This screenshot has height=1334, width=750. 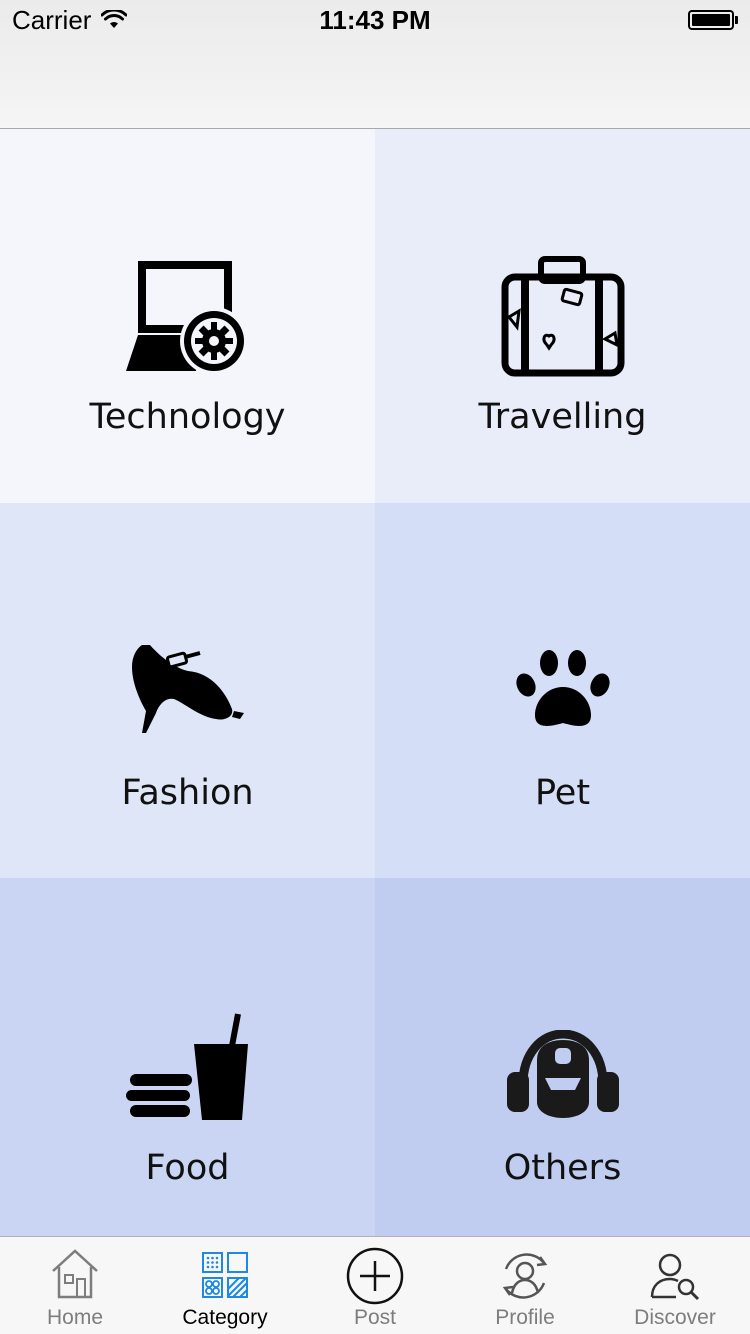 I want to click on category-food: Food, so click(x=187, y=1057).